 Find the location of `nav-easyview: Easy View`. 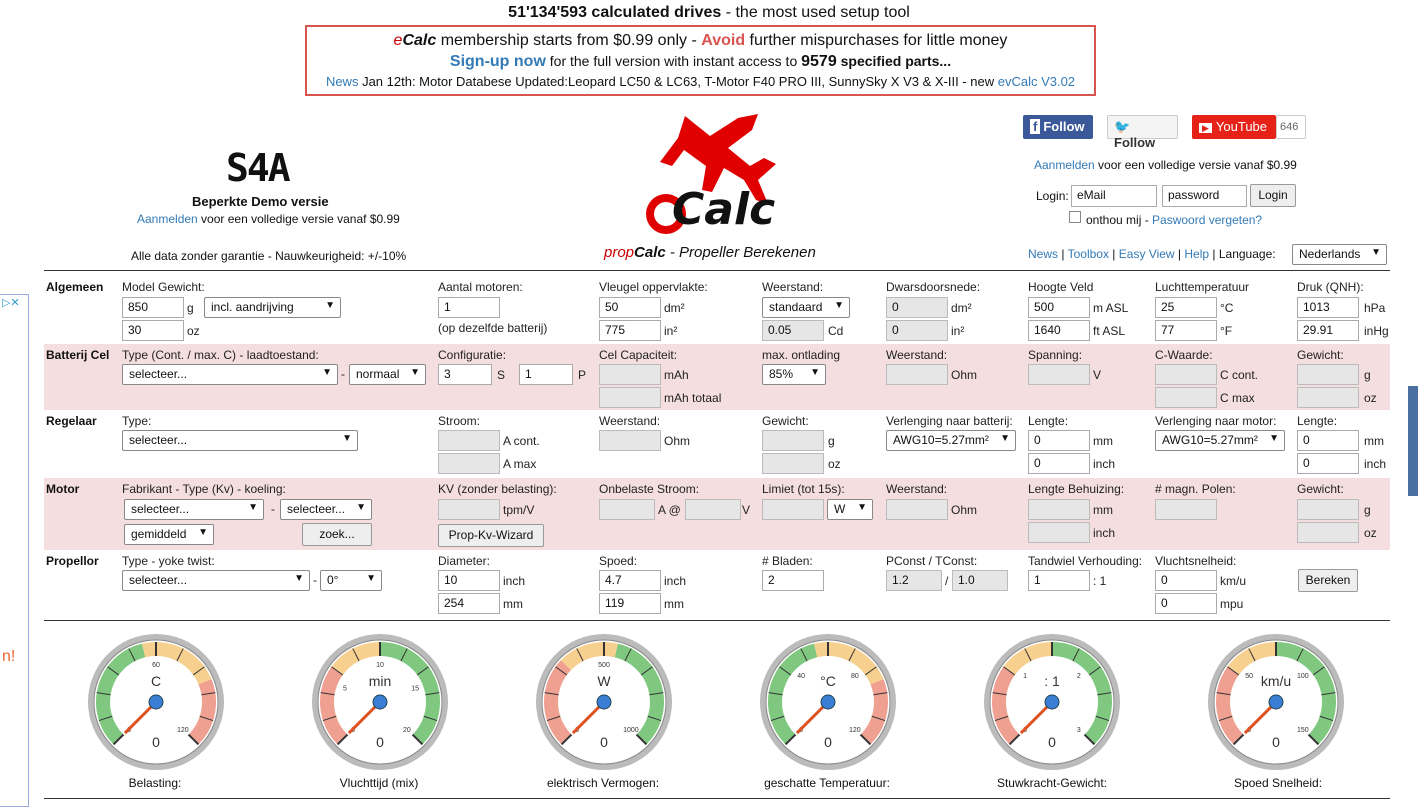

nav-easyview: Easy View is located at coordinates (1147, 254).